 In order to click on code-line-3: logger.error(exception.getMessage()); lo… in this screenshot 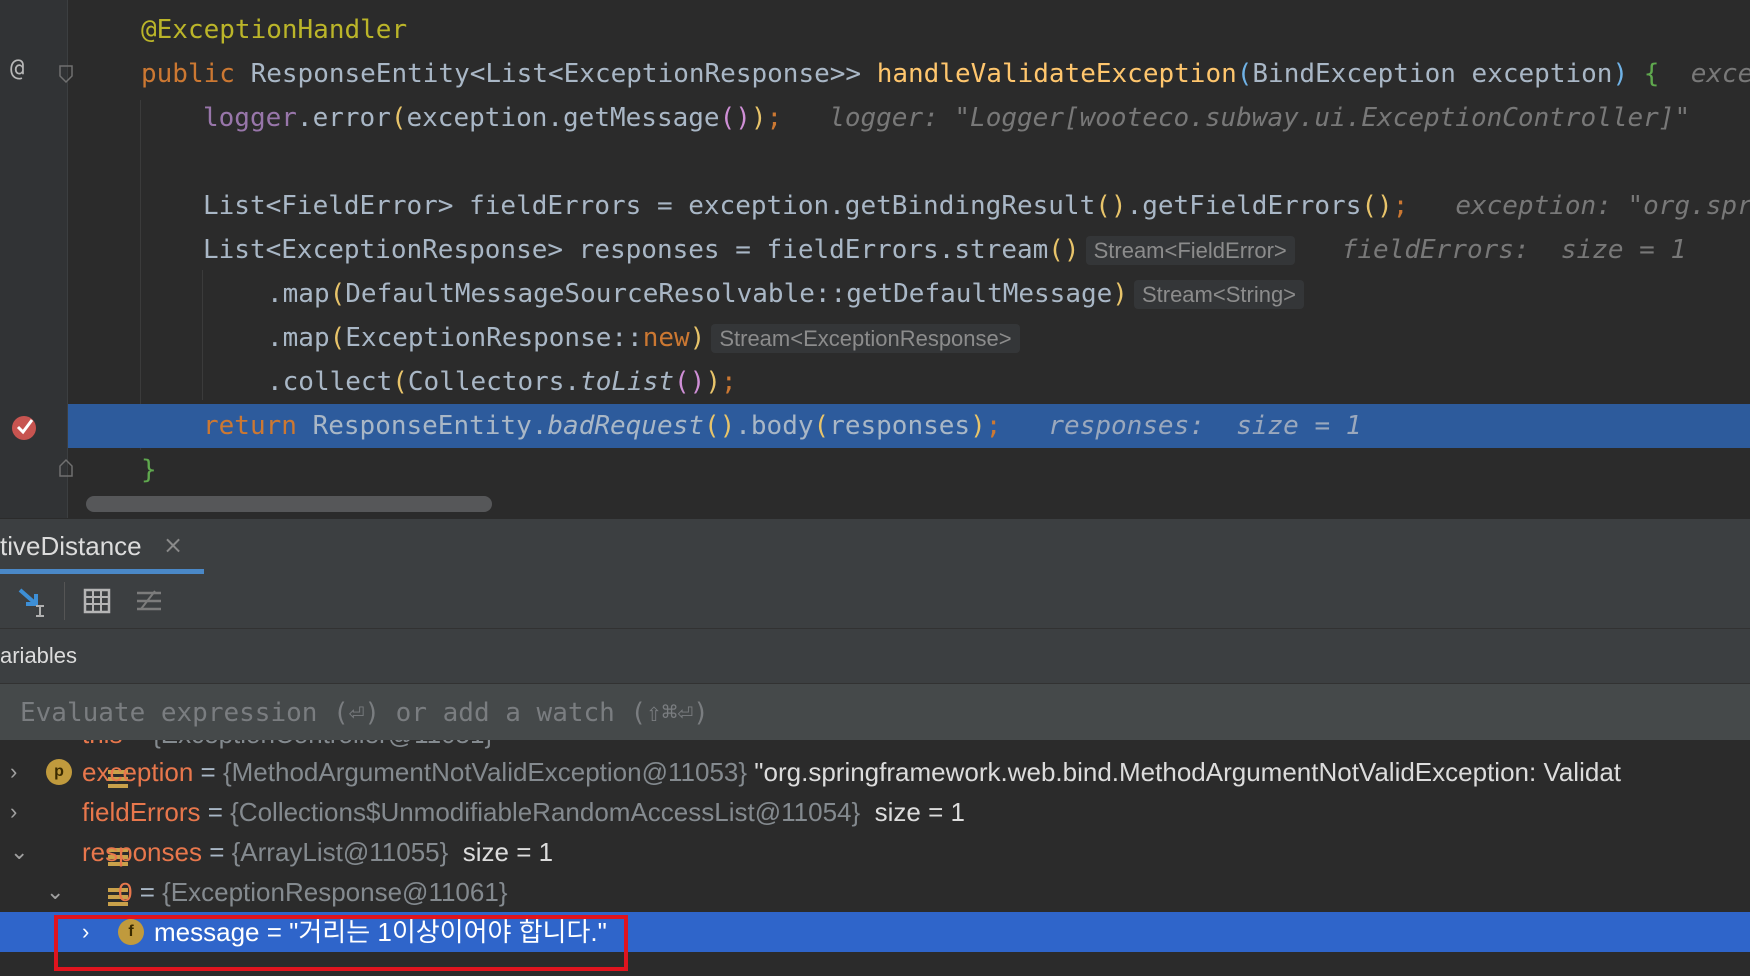, I will do `click(875, 118)`.